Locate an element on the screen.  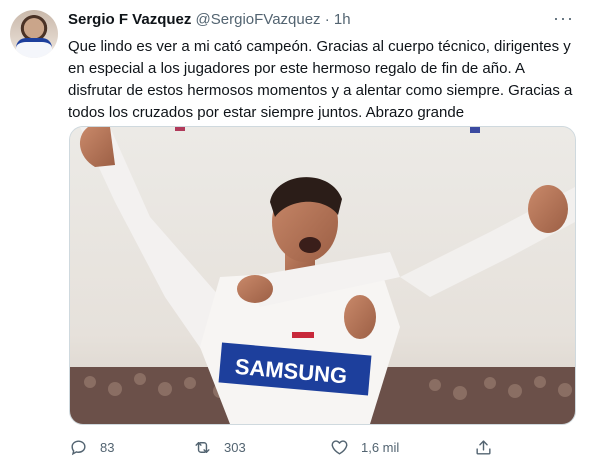
tweet-header: Sergio F Vazquez @SergioFVazquez · 1h is located at coordinates (209, 19).